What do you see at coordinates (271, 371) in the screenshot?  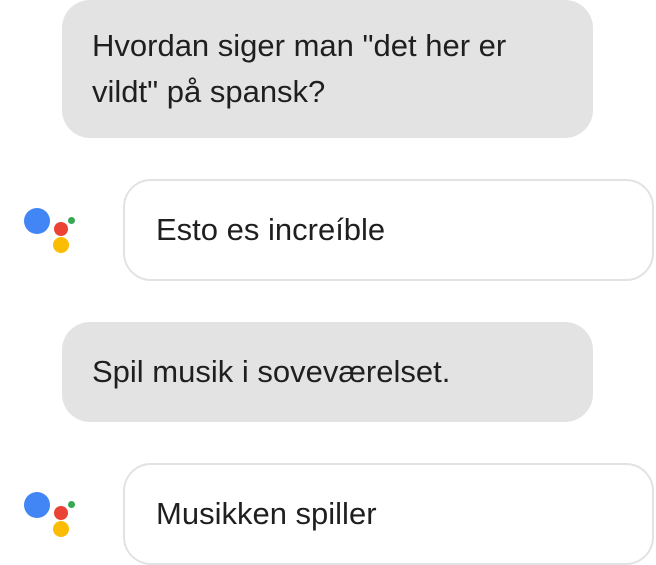 I see `user-message-text: Spil musik i soveværelset.` at bounding box center [271, 371].